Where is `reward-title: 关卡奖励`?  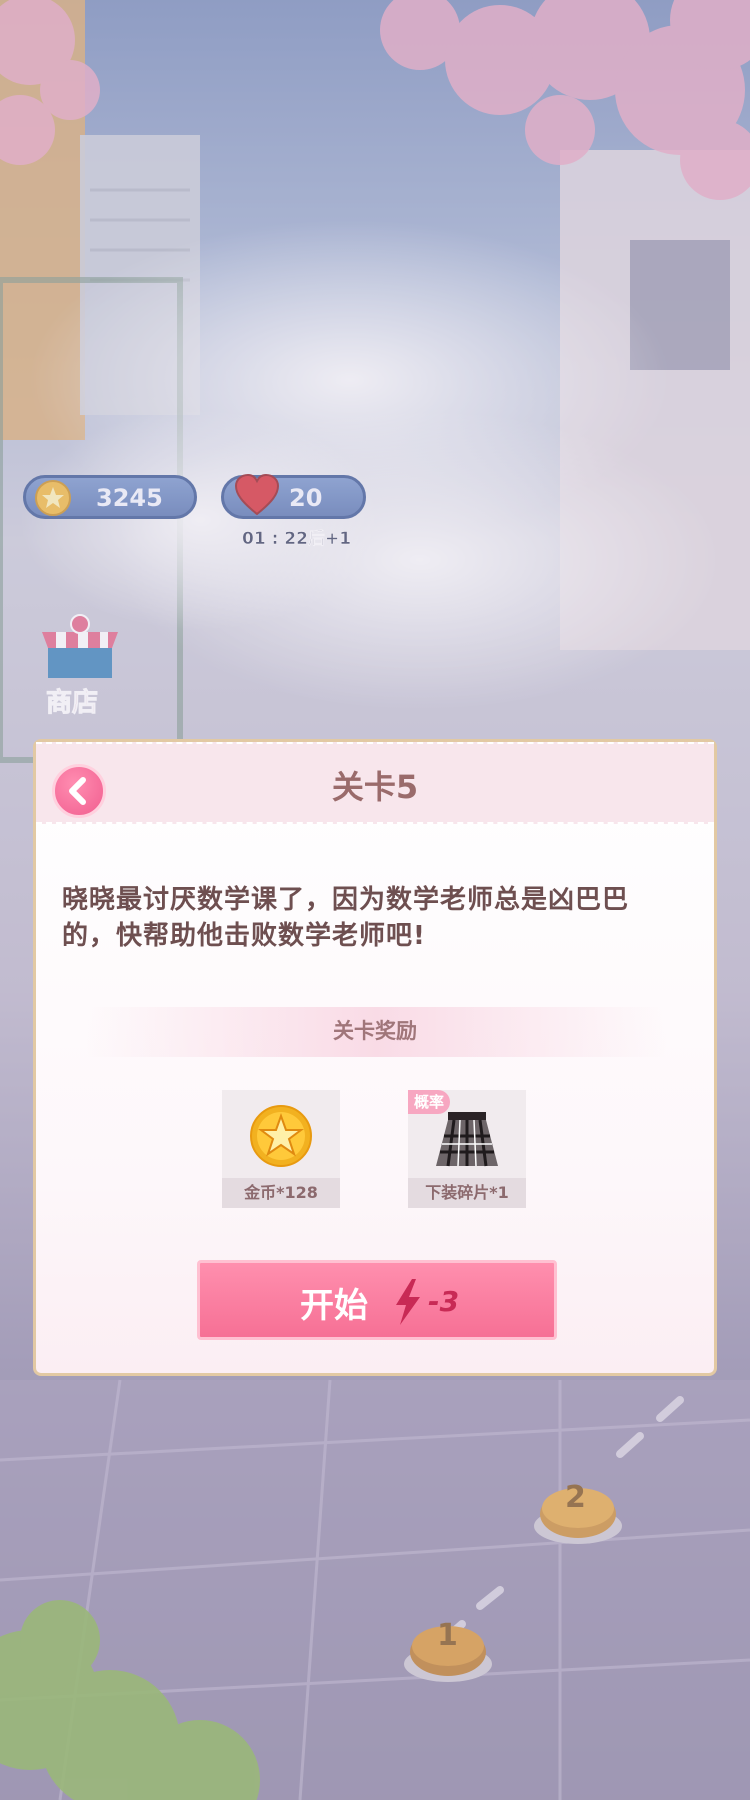 reward-title: 关卡奖励 is located at coordinates (375, 1031).